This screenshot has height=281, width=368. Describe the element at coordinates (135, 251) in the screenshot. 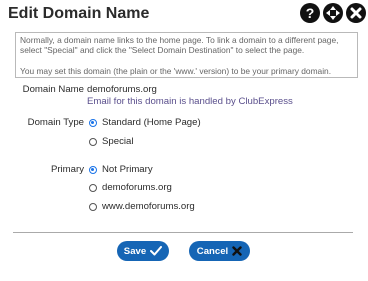

I see `save-label: Save` at that location.